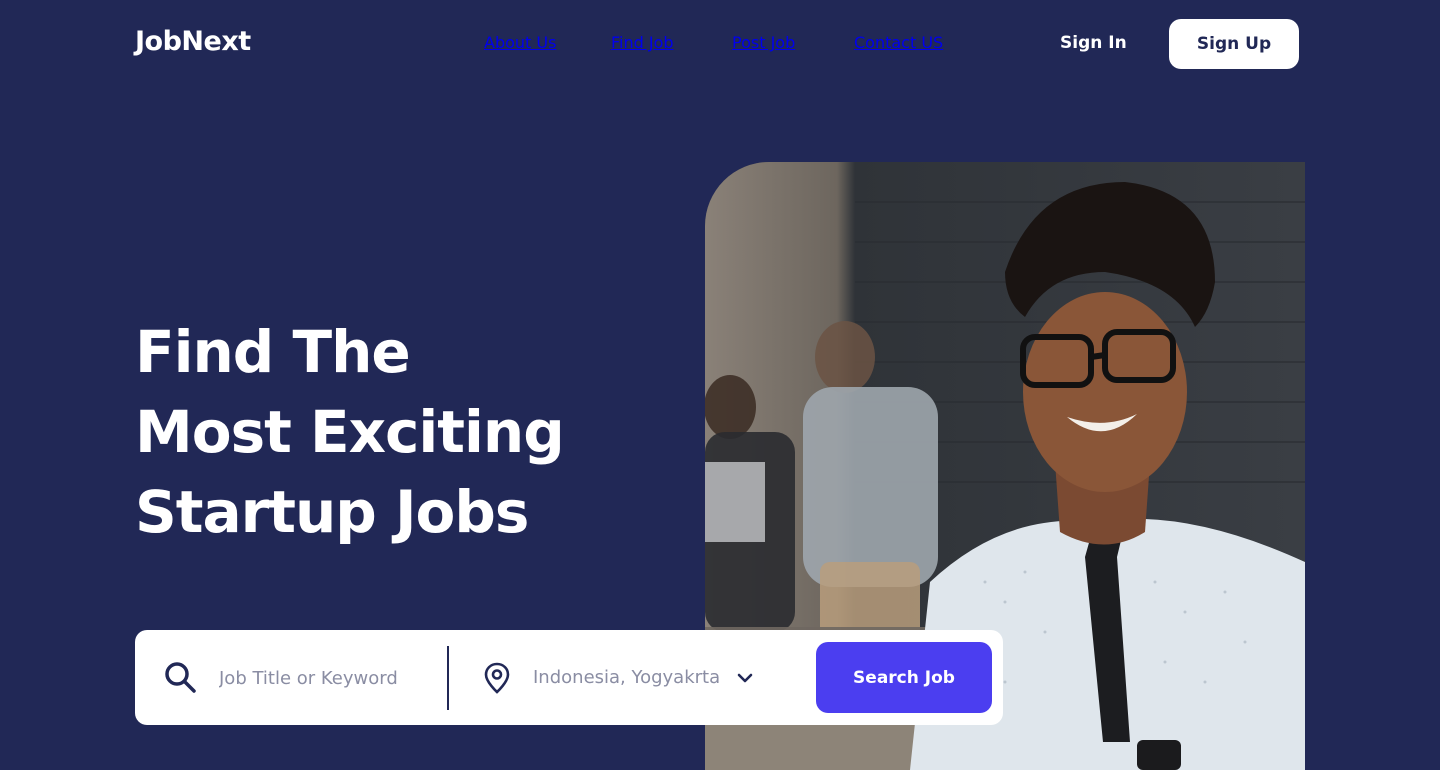 Image resolution: width=1440 pixels, height=770 pixels. Describe the element at coordinates (520, 42) in the screenshot. I see `nav-about-us: About Us` at that location.